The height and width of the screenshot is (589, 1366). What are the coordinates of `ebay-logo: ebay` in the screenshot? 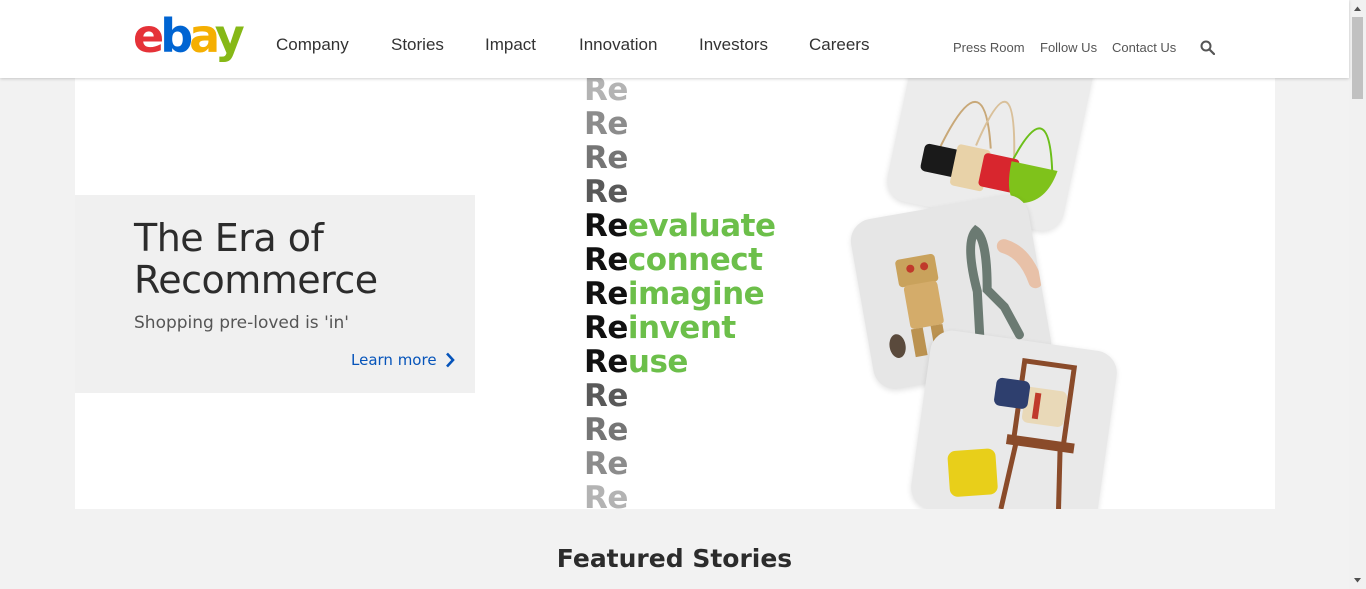 It's located at (189, 36).